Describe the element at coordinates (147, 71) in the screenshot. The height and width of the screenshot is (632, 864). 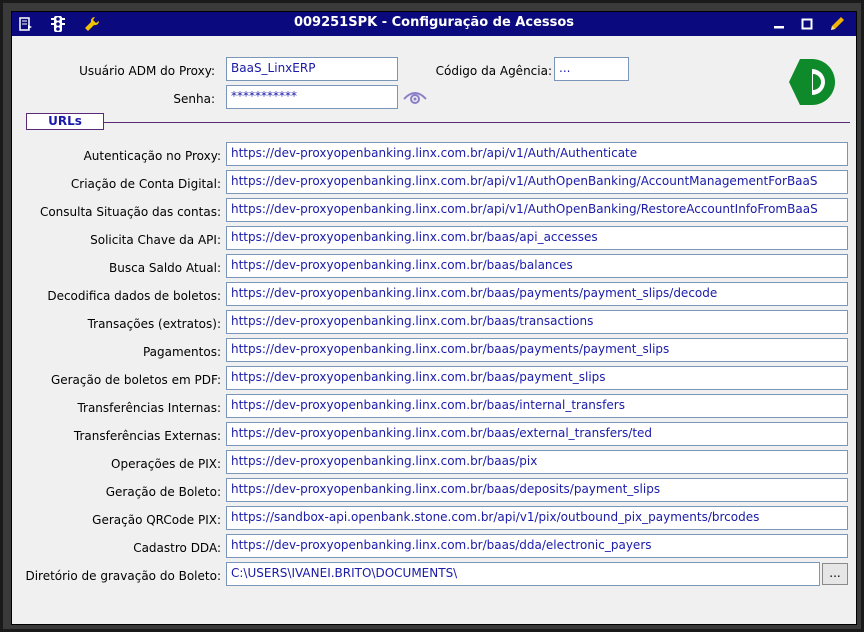
I see `proxy-user-label: Usuário ADM do Proxy:` at that location.